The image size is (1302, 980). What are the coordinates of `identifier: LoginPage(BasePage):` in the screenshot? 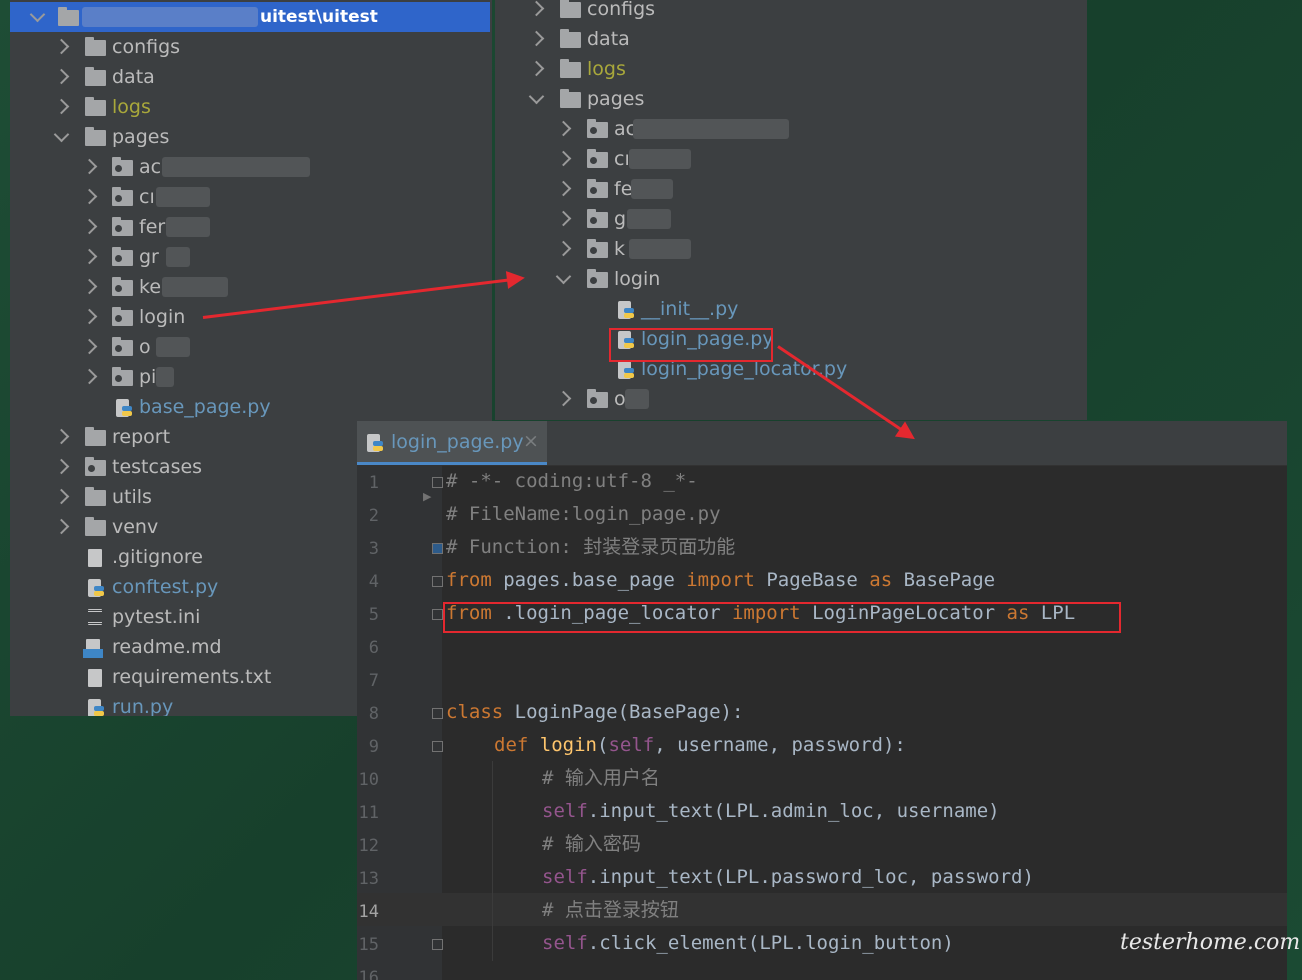 It's located at (623, 712).